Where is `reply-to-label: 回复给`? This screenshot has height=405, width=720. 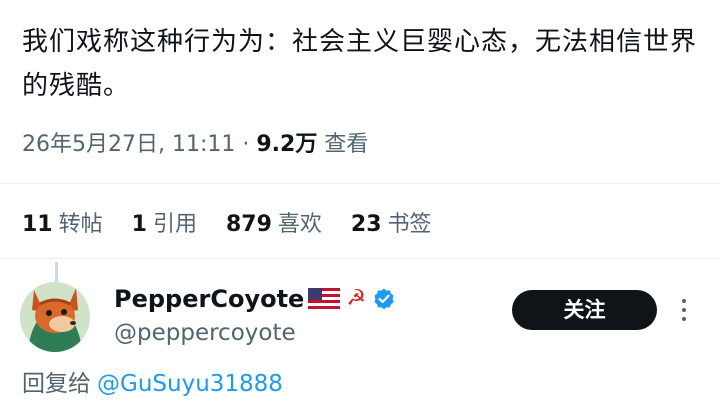 reply-to-label: 回复给 is located at coordinates (56, 384).